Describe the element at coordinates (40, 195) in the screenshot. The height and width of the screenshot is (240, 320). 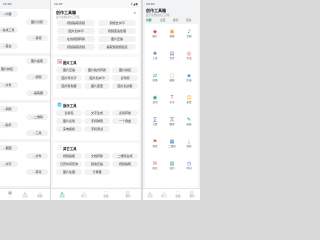
I see `tab-left-3: ☆ 收藏` at that location.